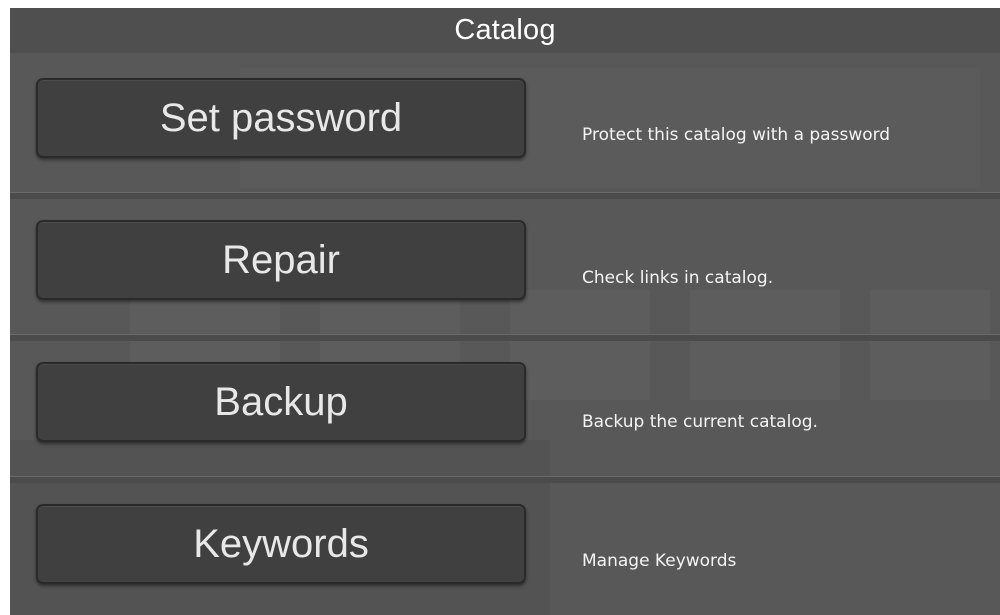 The width and height of the screenshot is (1000, 615). I want to click on backup-button: Backup, so click(281, 402).